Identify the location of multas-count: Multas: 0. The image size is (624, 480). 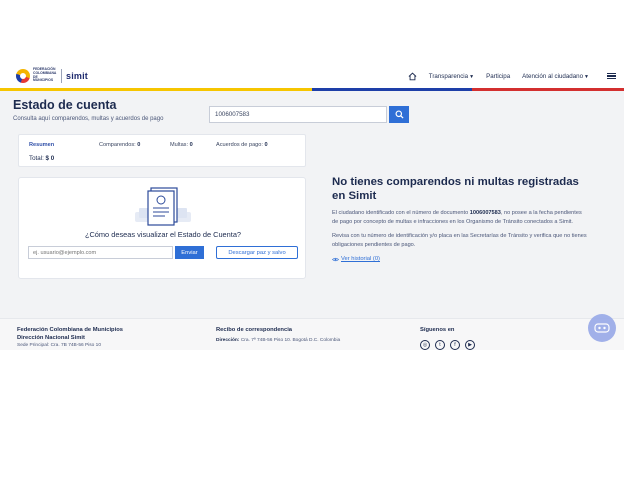
(181, 145).